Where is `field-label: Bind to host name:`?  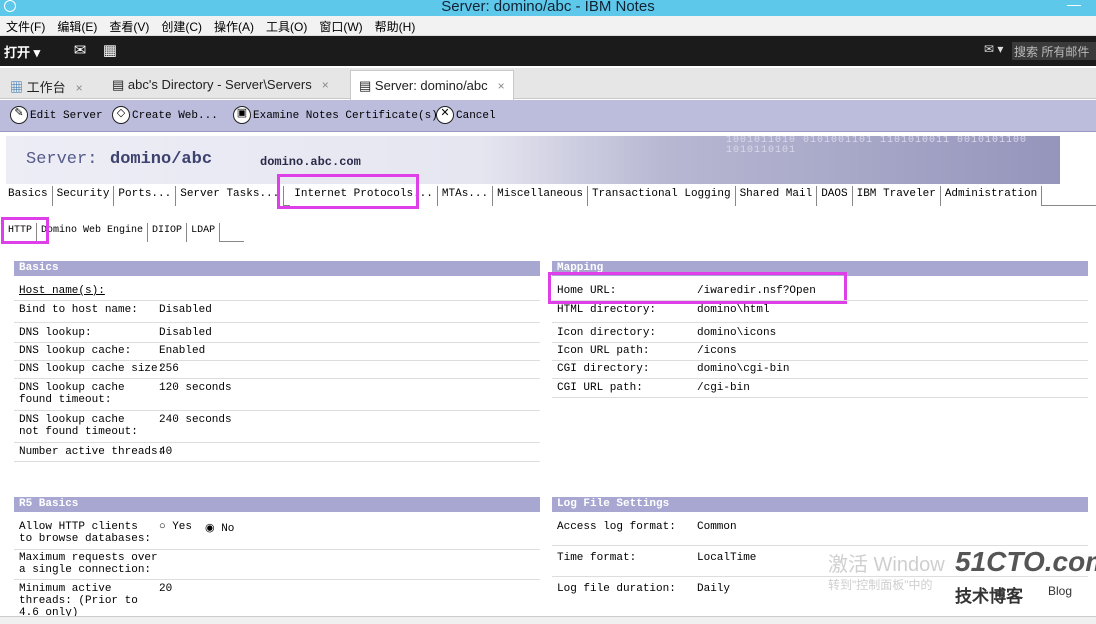
field-label: Bind to host name: is located at coordinates (78, 310).